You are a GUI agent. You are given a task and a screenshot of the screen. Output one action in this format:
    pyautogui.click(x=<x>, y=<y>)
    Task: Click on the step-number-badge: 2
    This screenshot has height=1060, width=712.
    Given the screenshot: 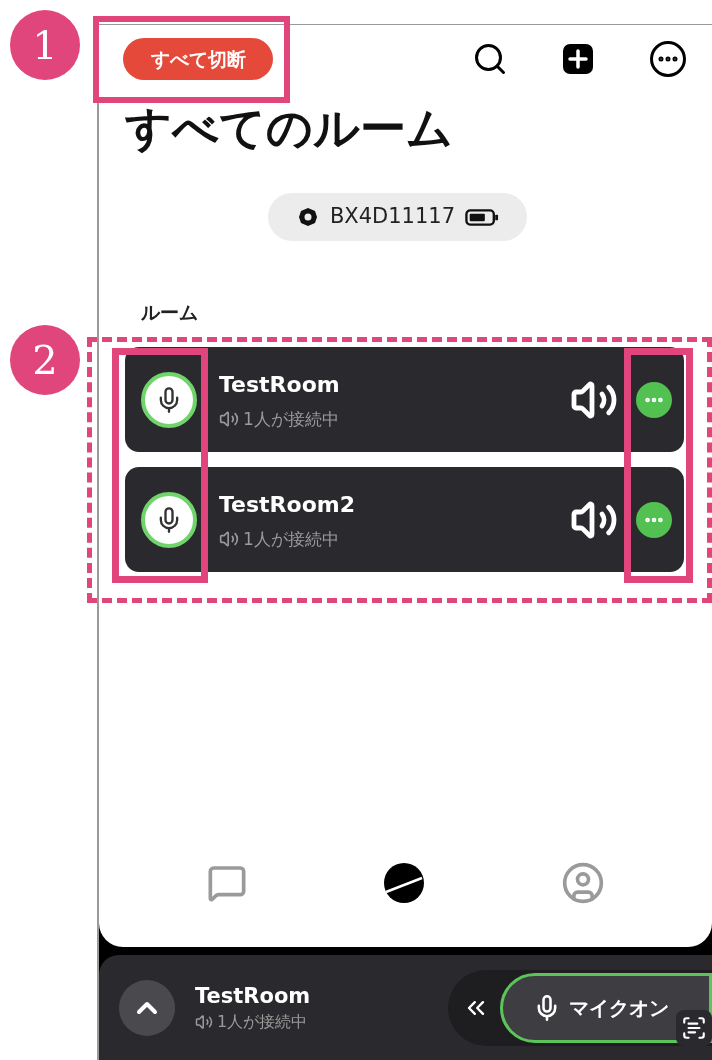 What is the action you would take?
    pyautogui.click(x=45, y=360)
    